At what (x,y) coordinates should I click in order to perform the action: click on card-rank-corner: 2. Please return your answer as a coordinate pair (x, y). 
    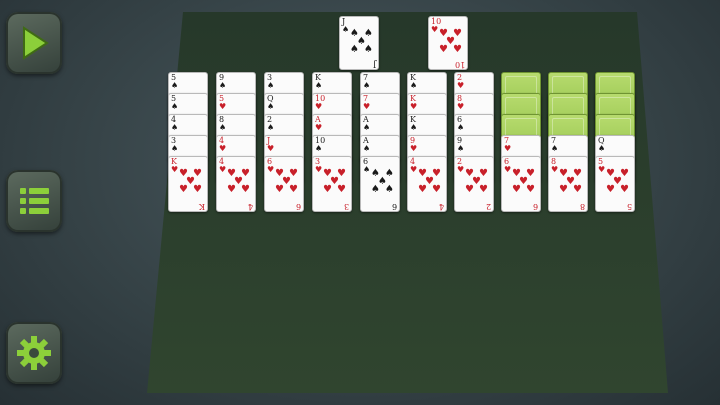
    Looking at the image, I should click on (488, 206).